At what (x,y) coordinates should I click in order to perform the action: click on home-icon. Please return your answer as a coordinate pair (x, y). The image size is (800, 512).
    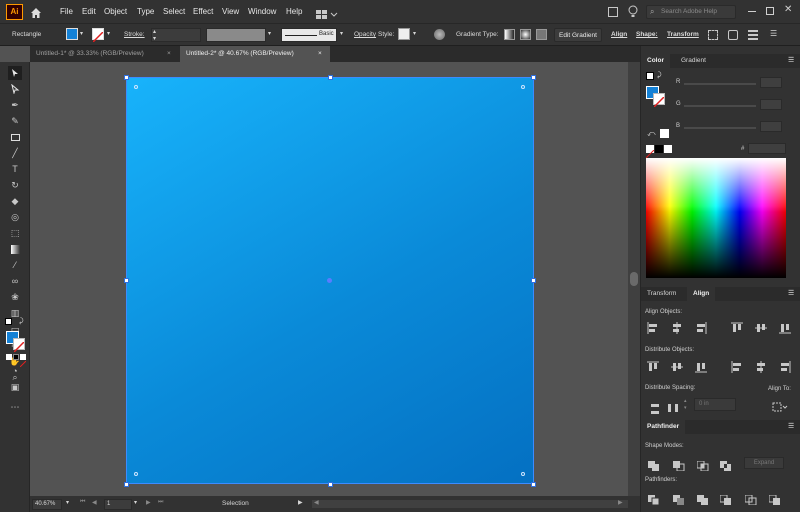
    Looking at the image, I should click on (36, 12).